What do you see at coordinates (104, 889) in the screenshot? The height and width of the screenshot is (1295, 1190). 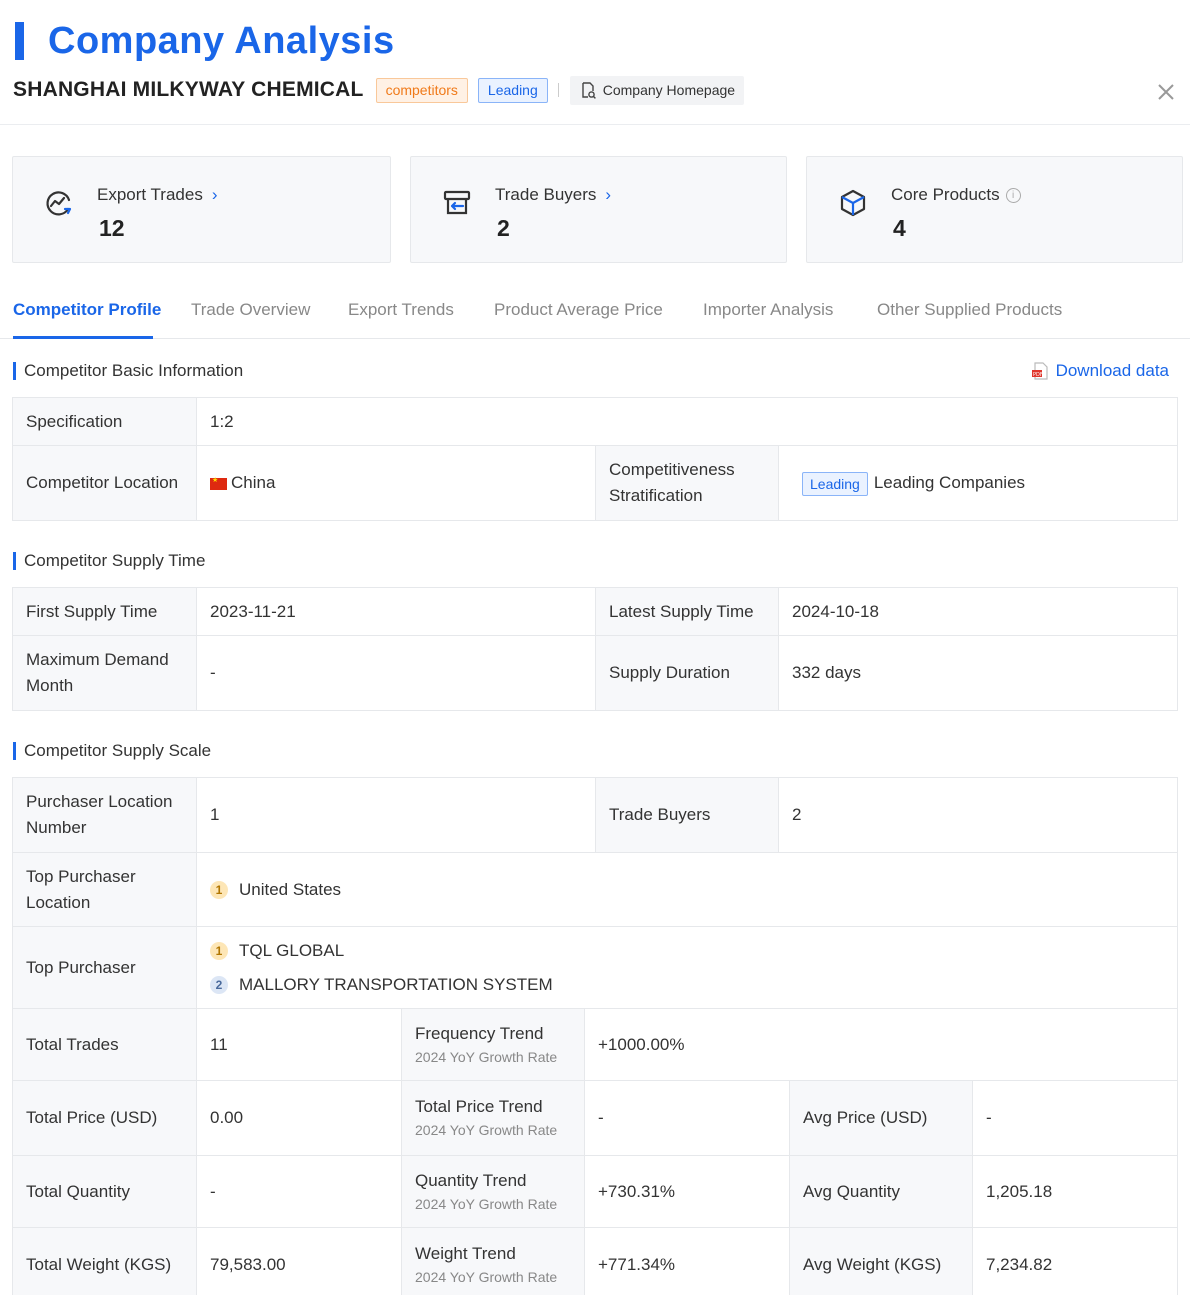 I see `top-location-label: Top Purchaser Location` at bounding box center [104, 889].